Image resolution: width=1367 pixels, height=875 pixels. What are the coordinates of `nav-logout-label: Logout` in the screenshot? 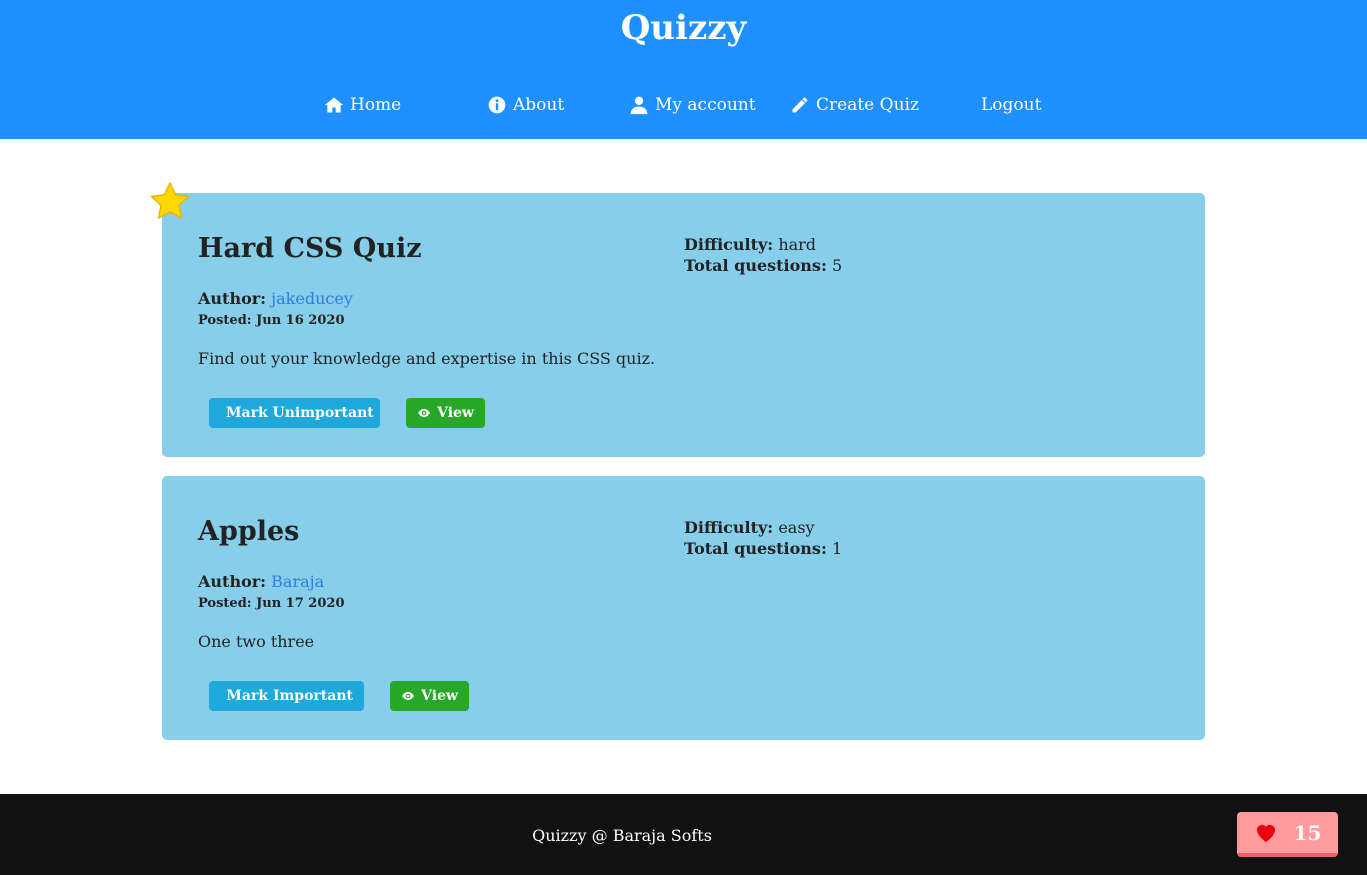 It's located at (1011, 105).